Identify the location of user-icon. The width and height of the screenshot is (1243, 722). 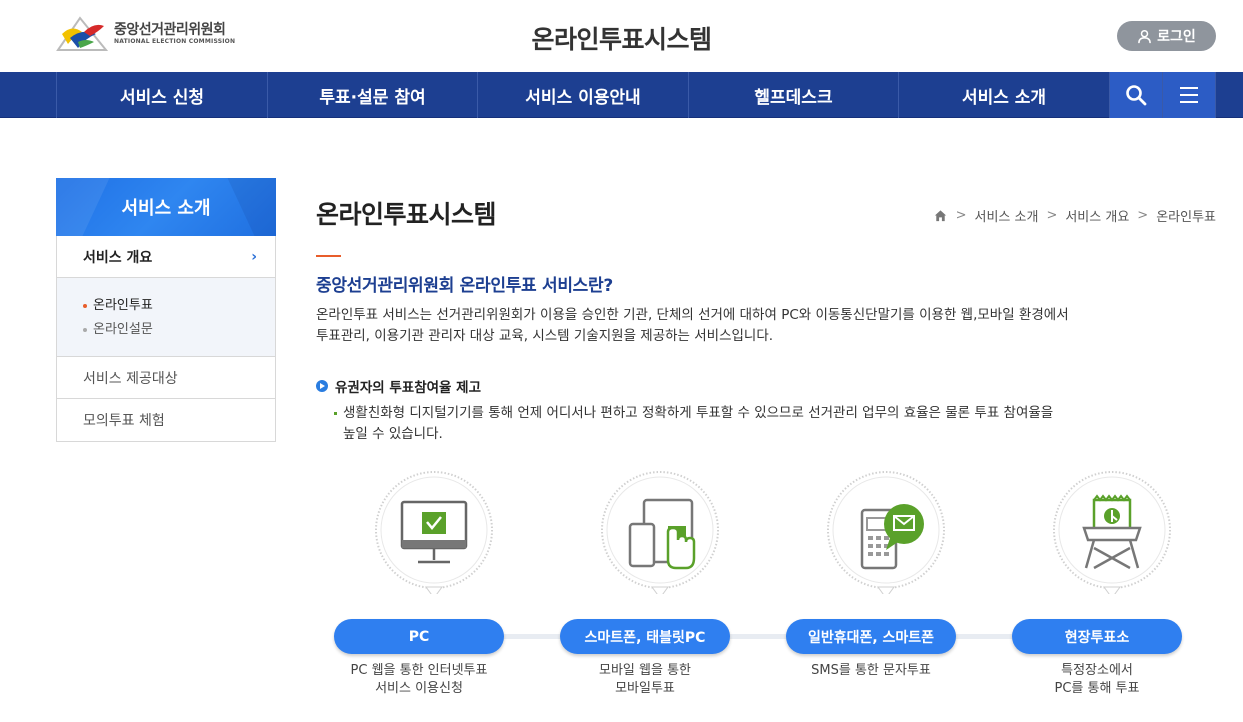
(1145, 36).